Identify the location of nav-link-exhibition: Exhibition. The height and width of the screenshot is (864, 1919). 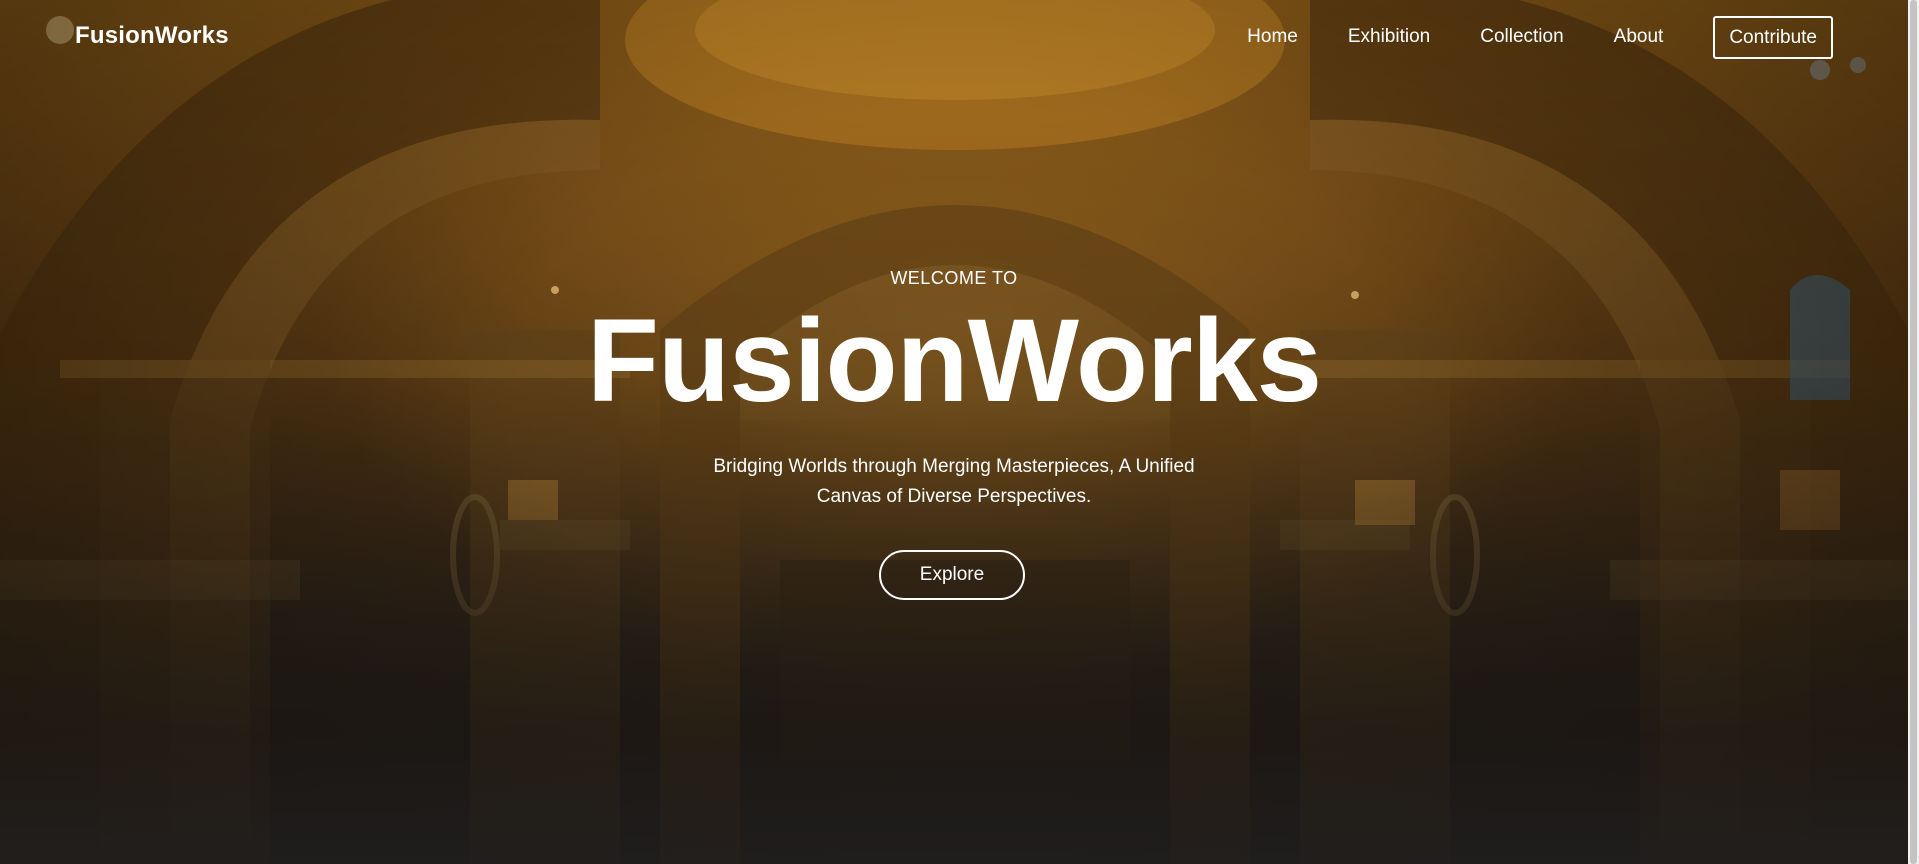
(1389, 37).